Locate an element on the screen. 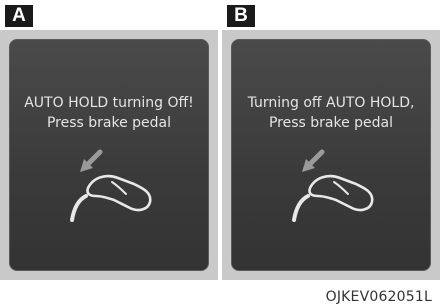  message-line-1: AUTO HOLD turning Off! is located at coordinates (109, 103).